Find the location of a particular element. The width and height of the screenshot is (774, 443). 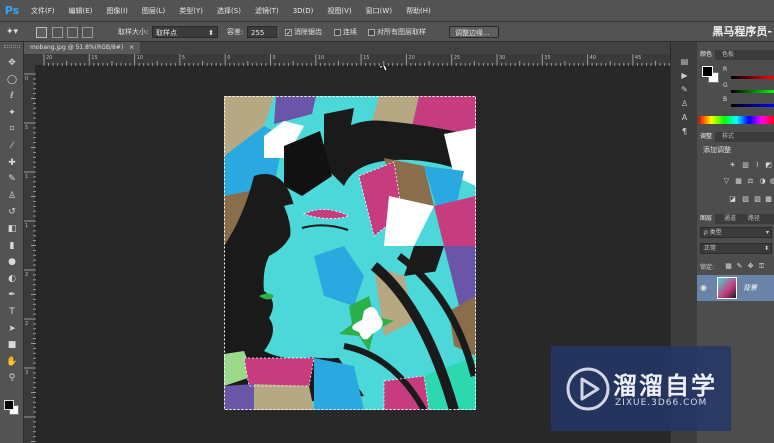

eyedropper-tool-icon: ⁄ is located at coordinates (12, 146).